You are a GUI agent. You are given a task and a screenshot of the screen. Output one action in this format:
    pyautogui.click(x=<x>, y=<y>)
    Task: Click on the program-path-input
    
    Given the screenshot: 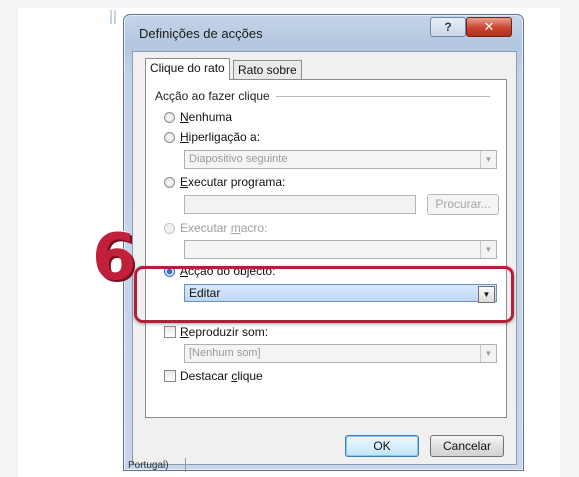 What is the action you would take?
    pyautogui.click(x=300, y=204)
    